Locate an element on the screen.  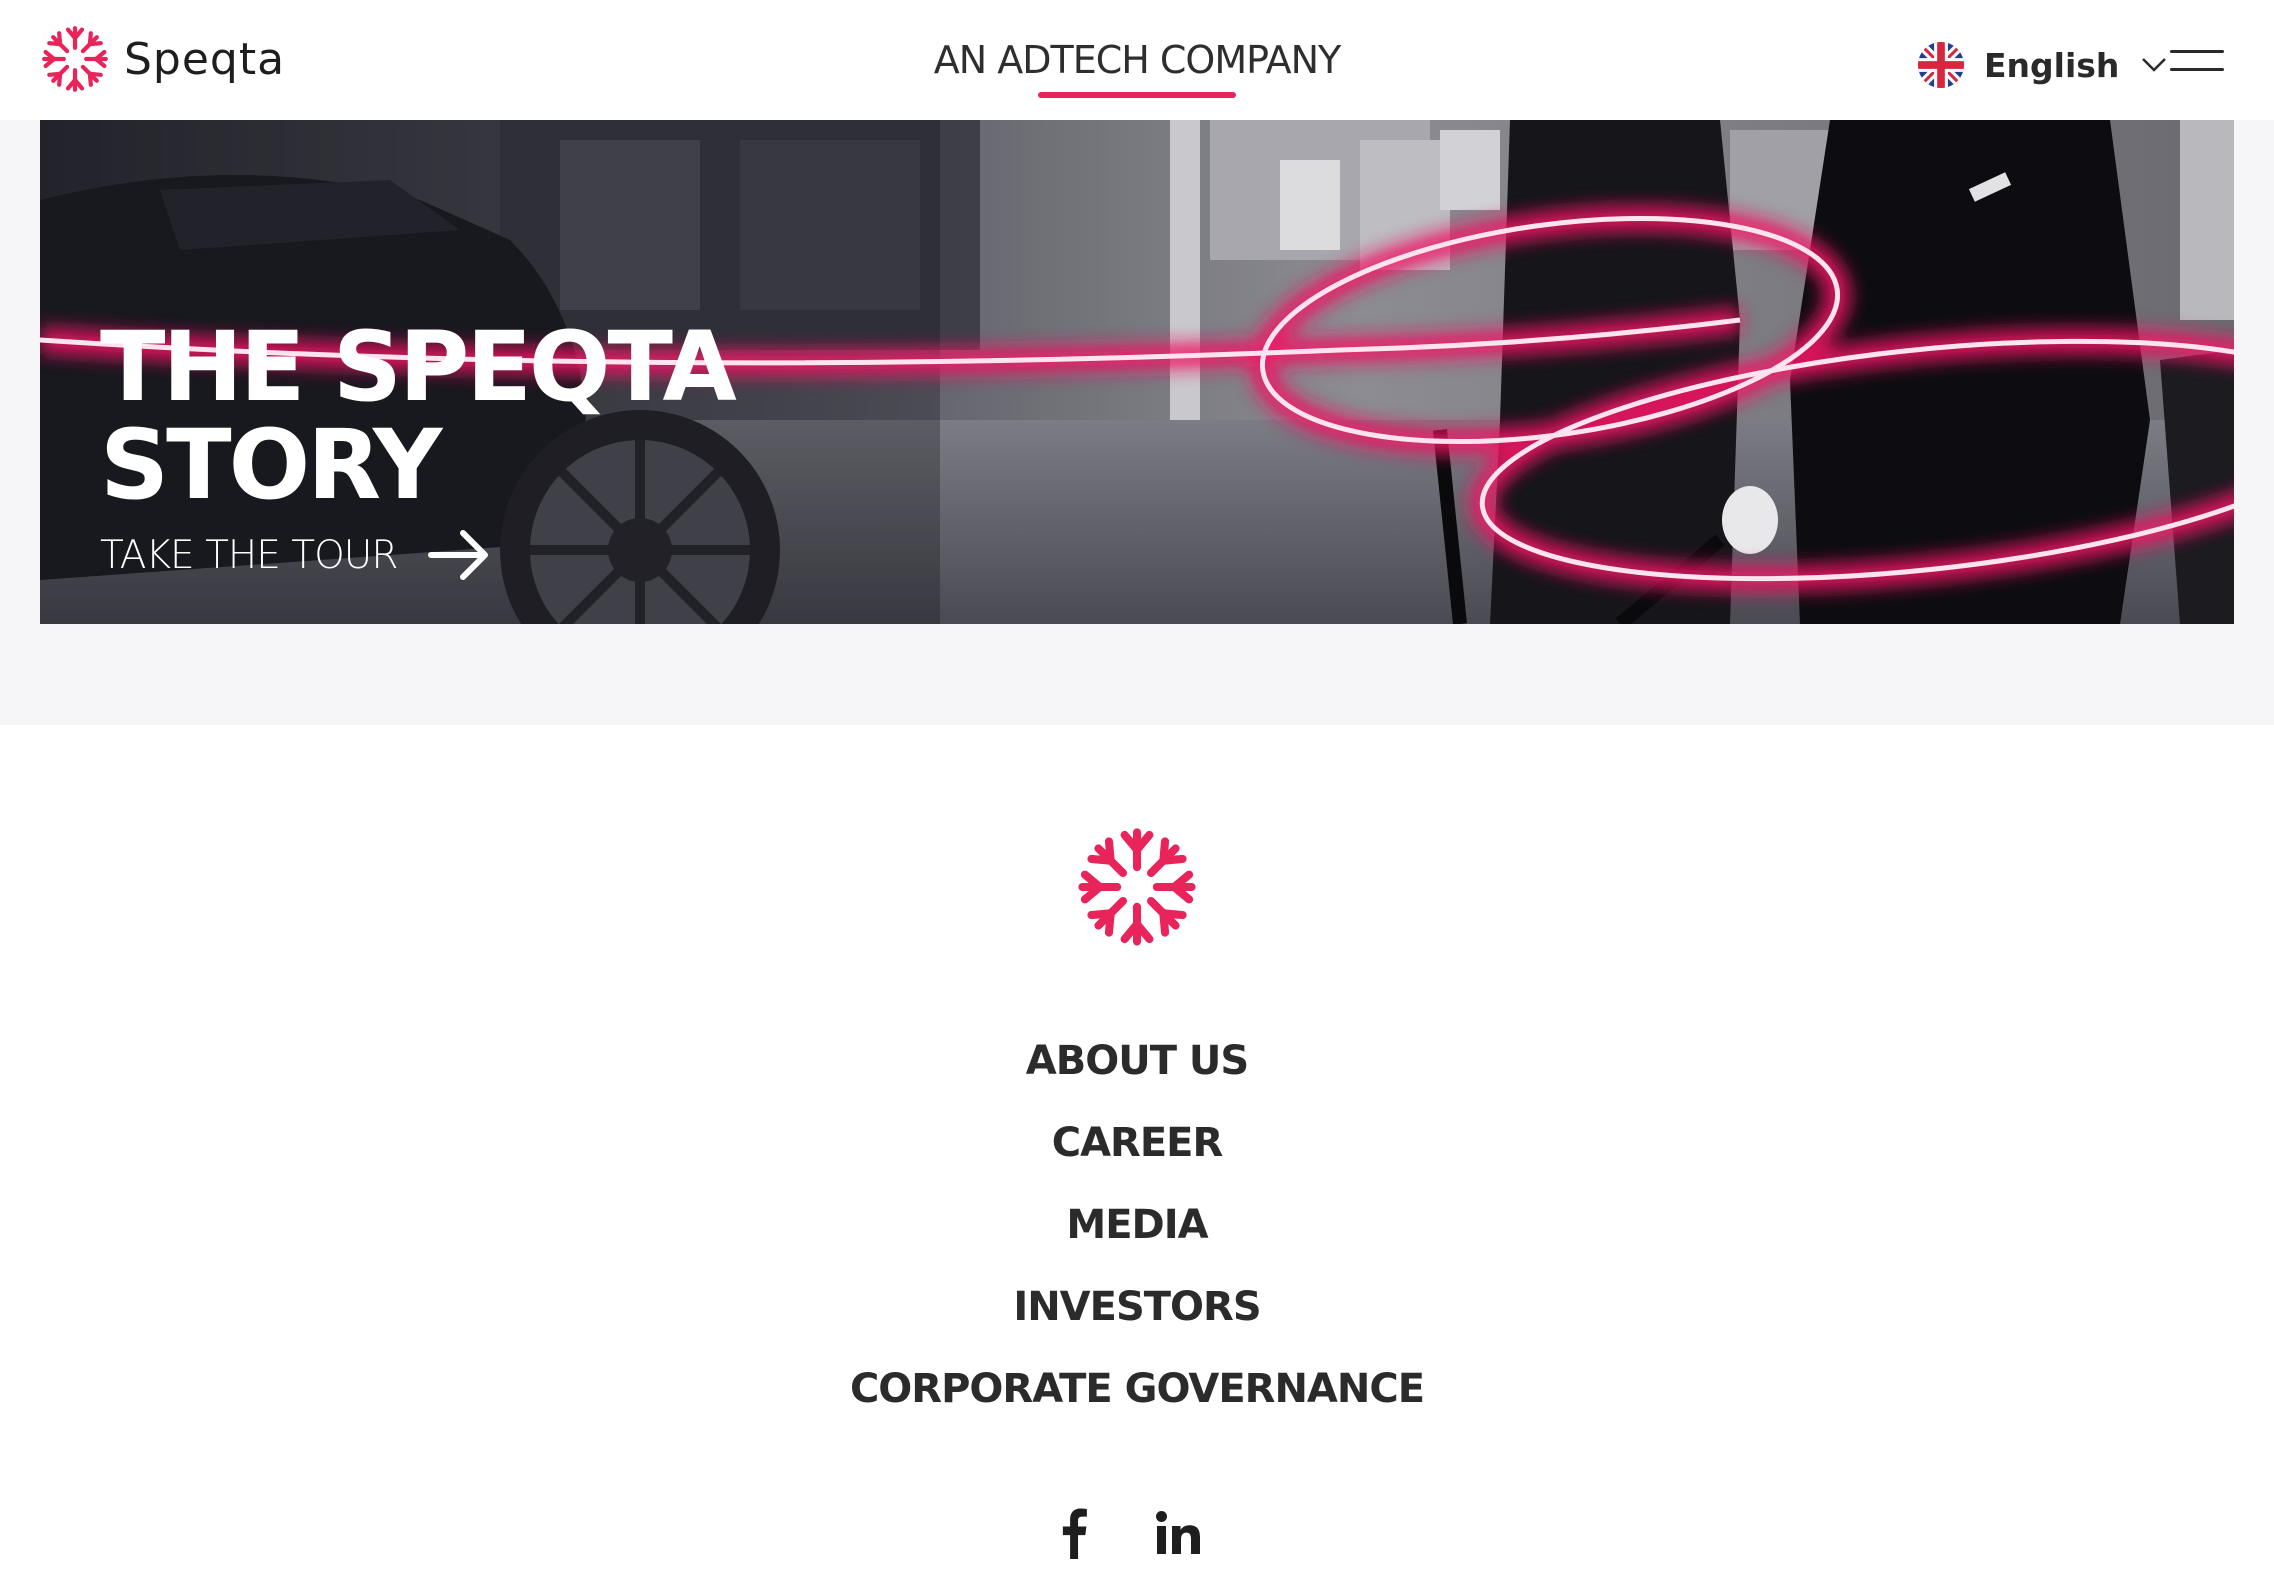
site-header: Speqta AN ADTECH COMPANY English is located at coordinates (1137, 60).